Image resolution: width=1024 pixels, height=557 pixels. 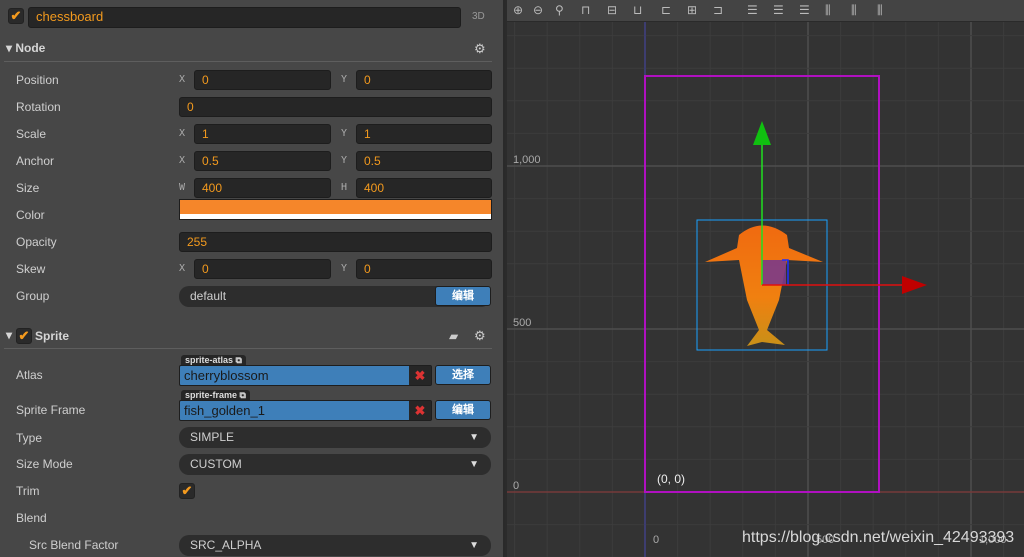 I want to click on position-label: Position, so click(x=37, y=80).